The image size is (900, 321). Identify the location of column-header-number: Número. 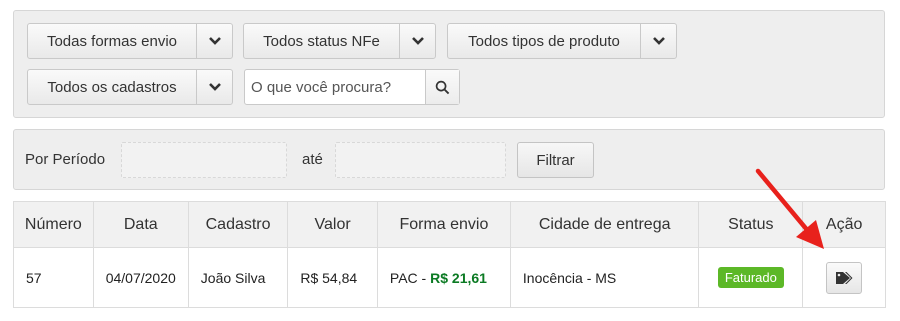
(53, 224).